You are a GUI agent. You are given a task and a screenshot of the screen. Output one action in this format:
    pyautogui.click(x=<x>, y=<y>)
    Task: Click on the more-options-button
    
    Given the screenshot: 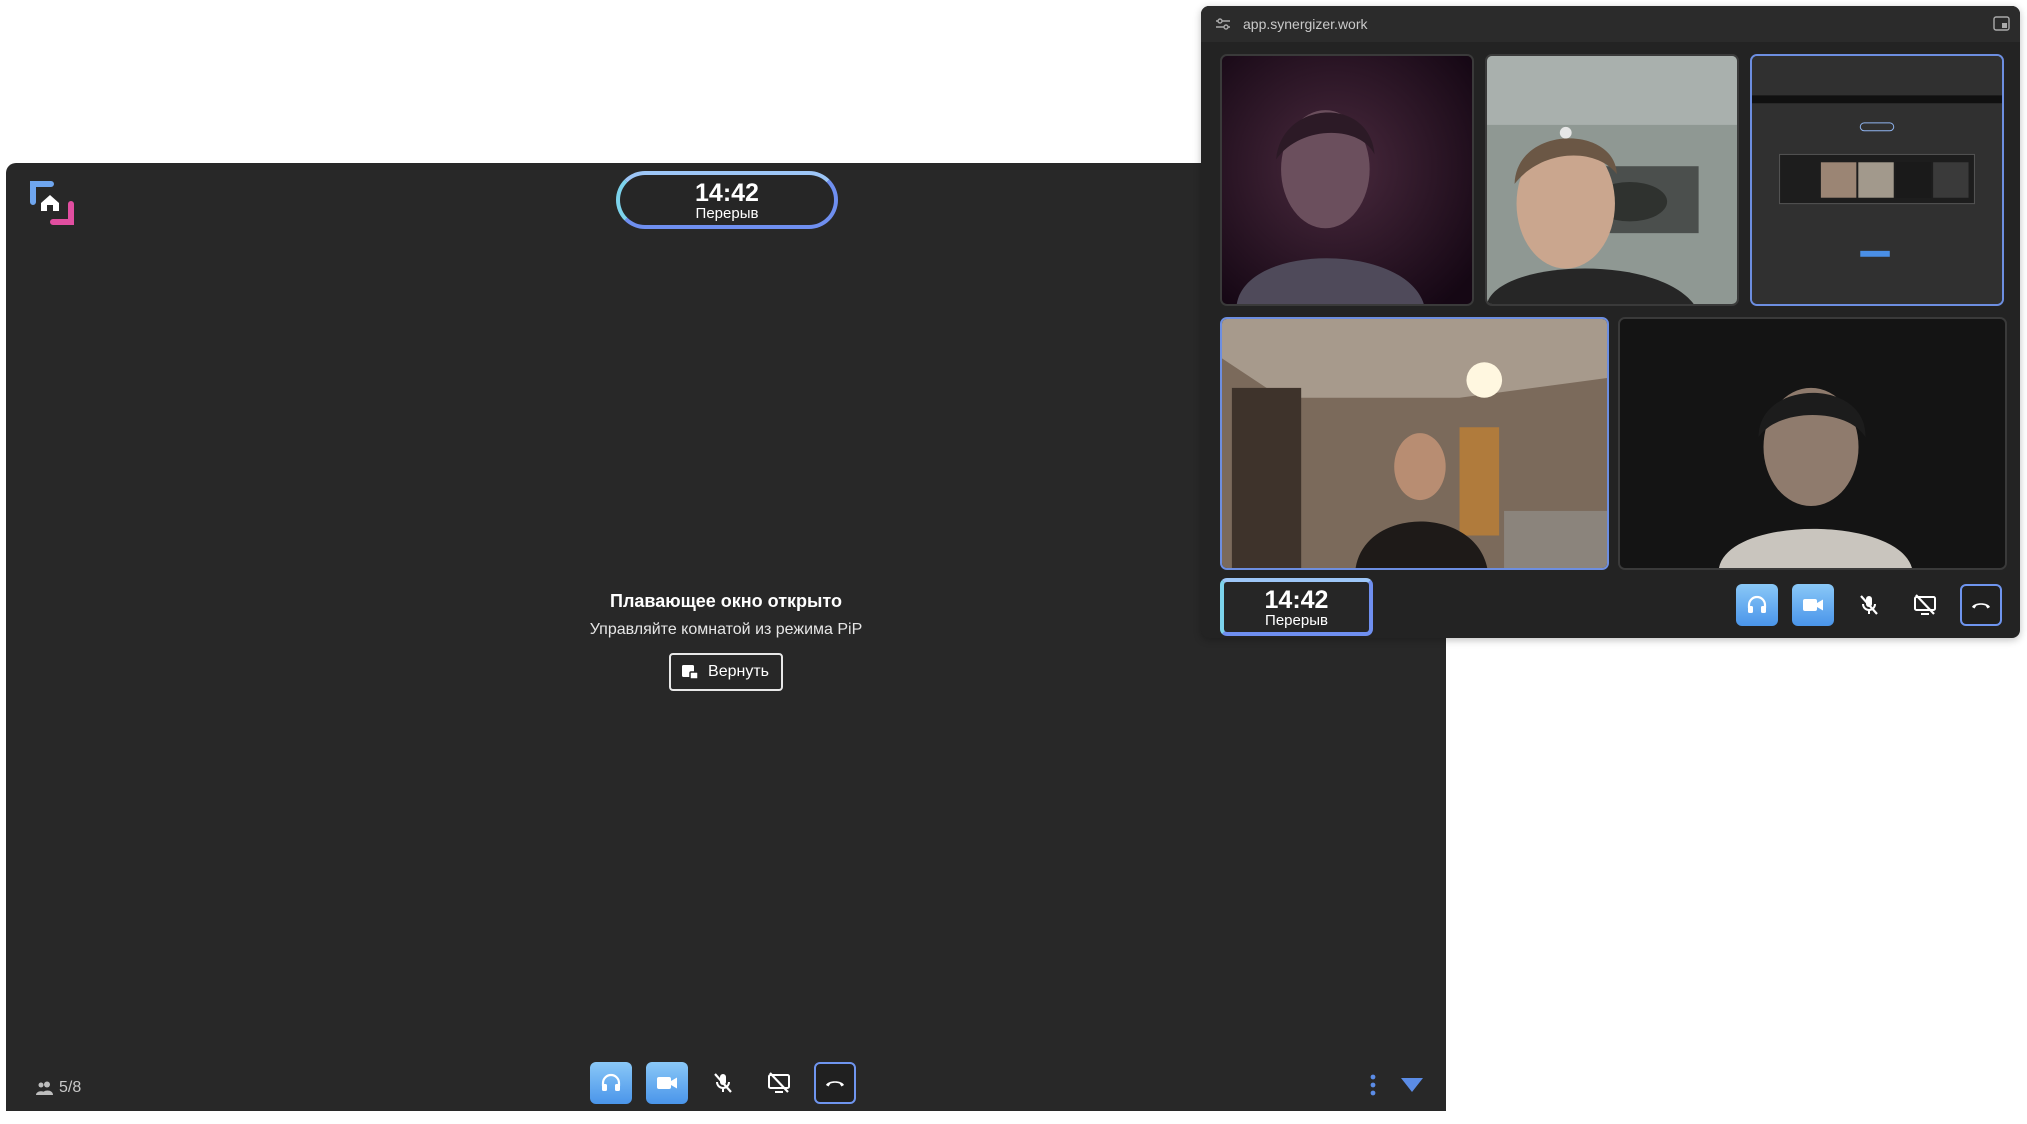 What is the action you would take?
    pyautogui.click(x=1373, y=1085)
    